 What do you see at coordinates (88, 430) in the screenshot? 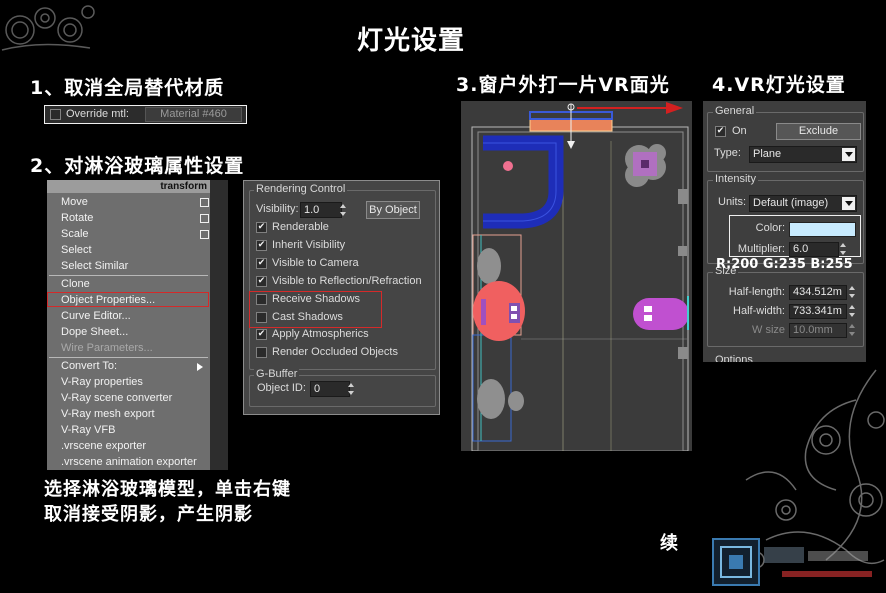
I see `menu-item-vray-vfb: V-Ray VFB` at bounding box center [88, 430].